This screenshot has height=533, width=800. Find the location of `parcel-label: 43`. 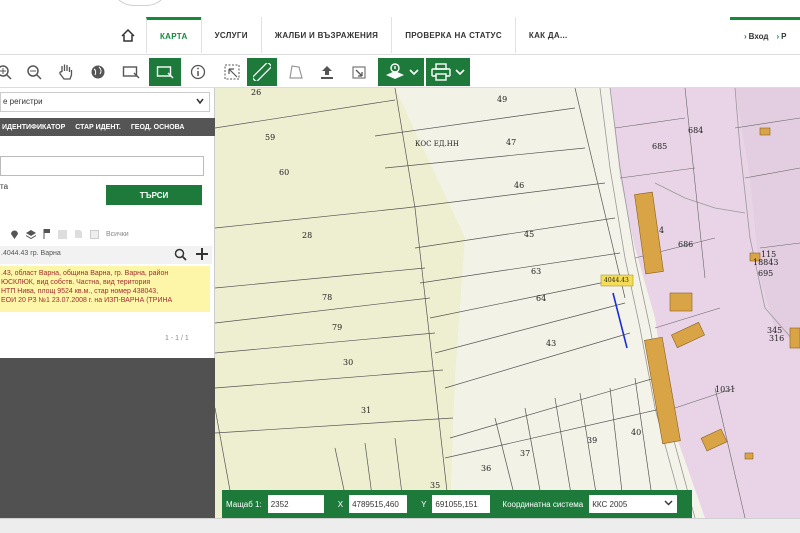

parcel-label: 43 is located at coordinates (551, 343).